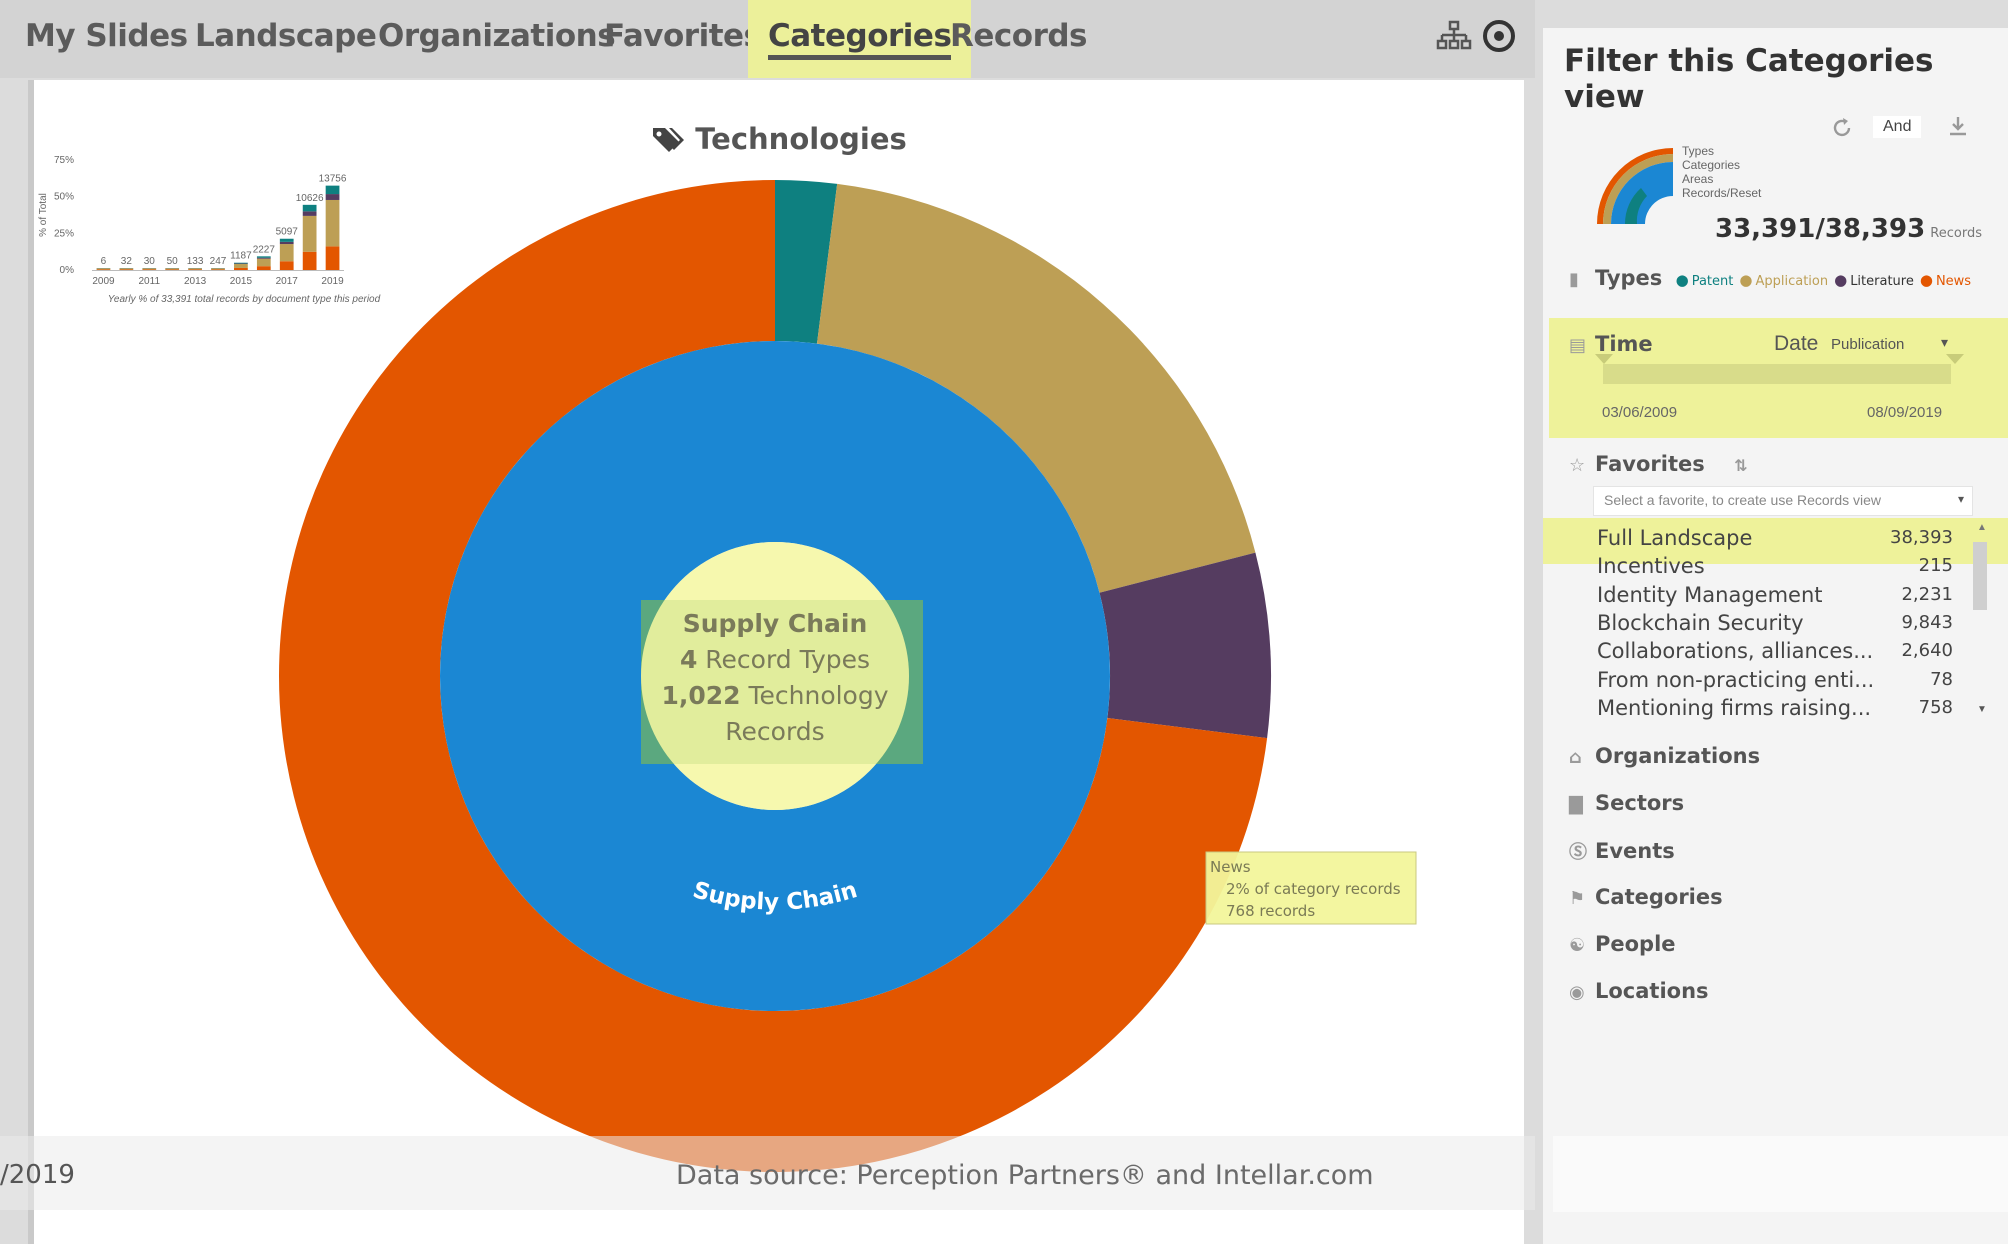  What do you see at coordinates (1982, 527) in the screenshot?
I see `scroll-up-icon: ▲` at bounding box center [1982, 527].